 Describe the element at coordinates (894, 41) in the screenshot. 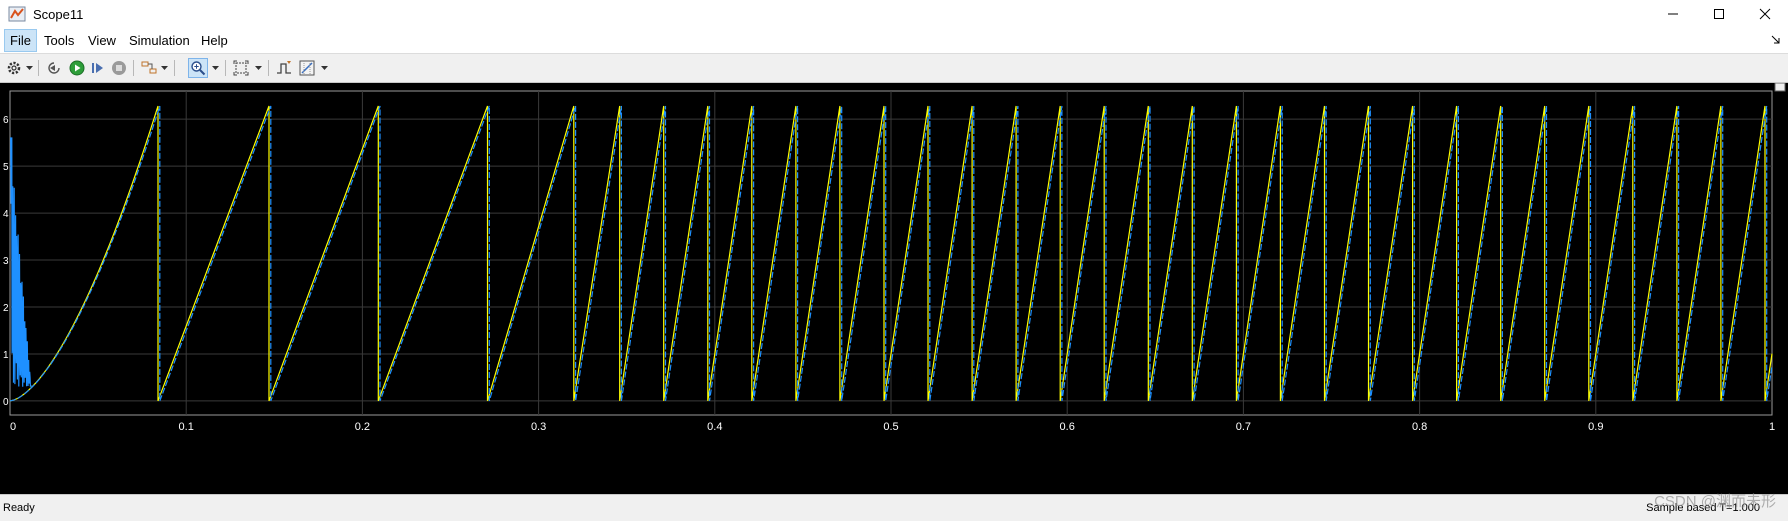

I see `menu-bar: File Tools View Simulation Help` at that location.